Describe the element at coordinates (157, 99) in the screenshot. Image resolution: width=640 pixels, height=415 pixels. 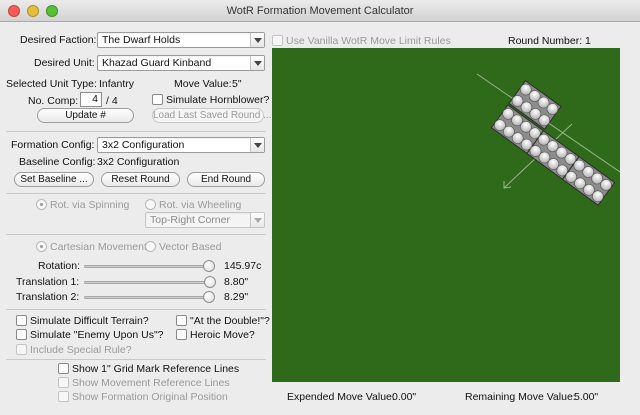
I see `hornblower-checkbox` at that location.